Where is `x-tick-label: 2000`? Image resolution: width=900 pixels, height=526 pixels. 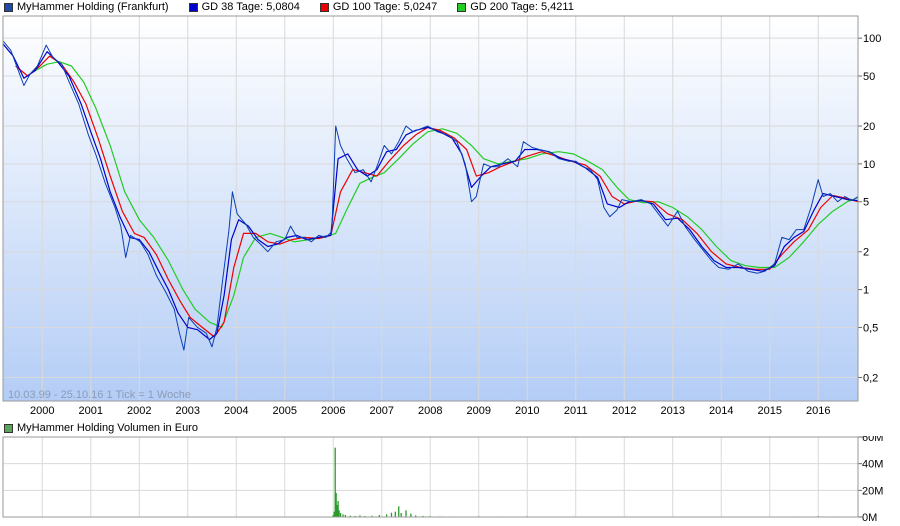
x-tick-label: 2000 is located at coordinates (42, 411).